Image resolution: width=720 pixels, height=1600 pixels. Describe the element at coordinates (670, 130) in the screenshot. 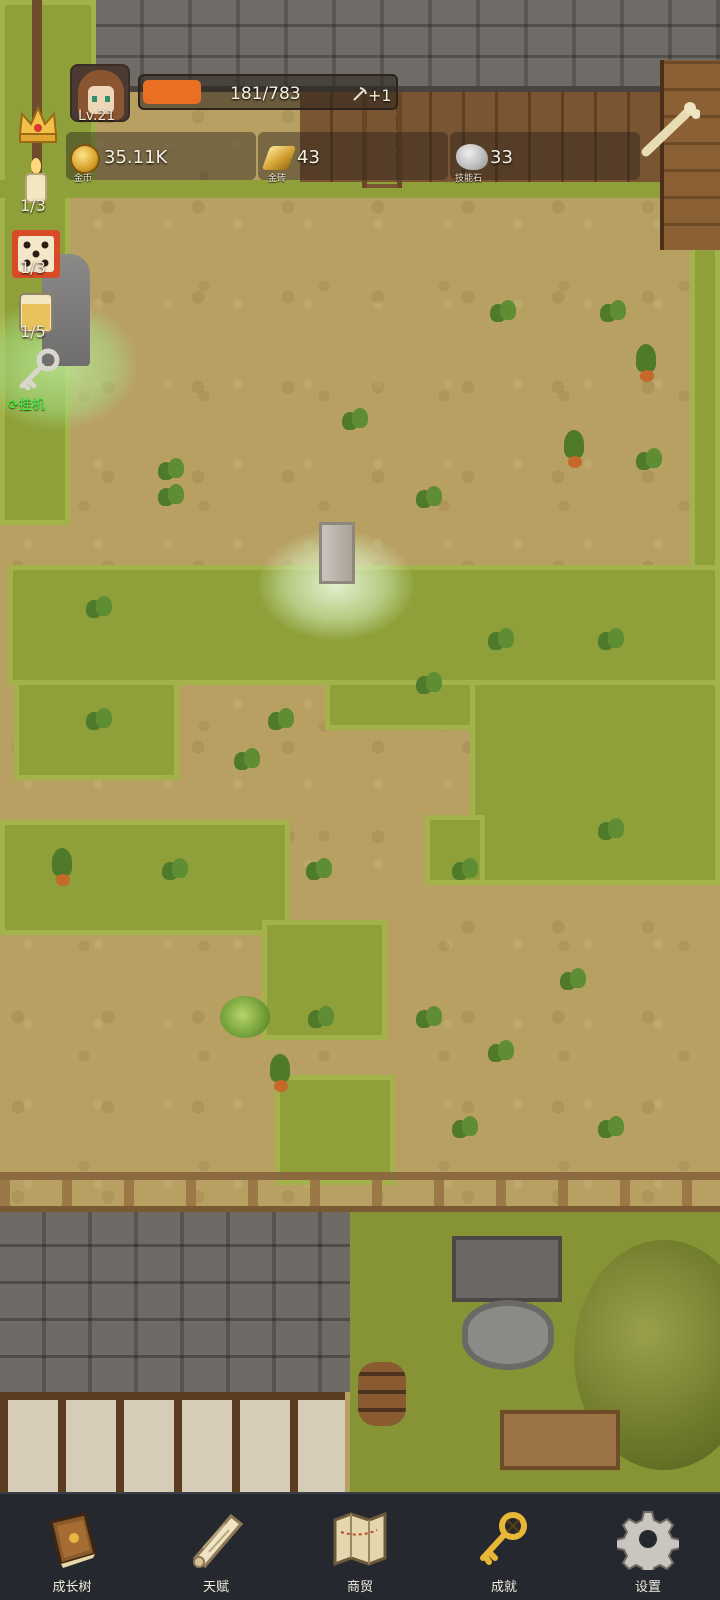

I see `bone-weapon-icon` at that location.